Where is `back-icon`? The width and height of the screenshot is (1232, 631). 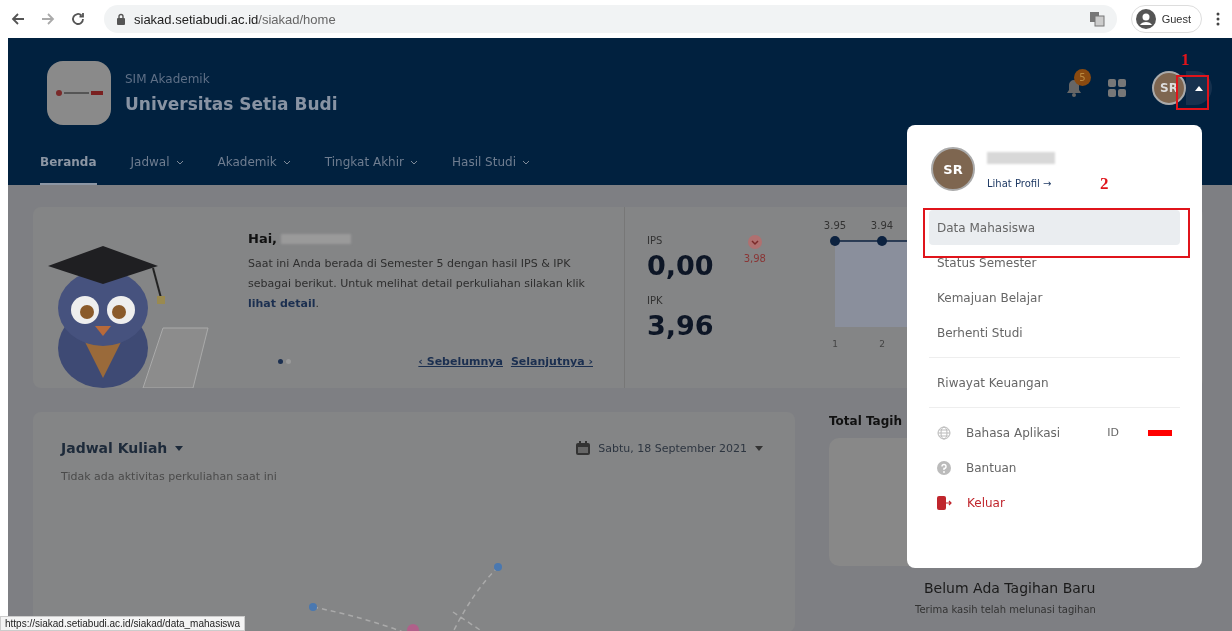
back-icon is located at coordinates (18, 19).